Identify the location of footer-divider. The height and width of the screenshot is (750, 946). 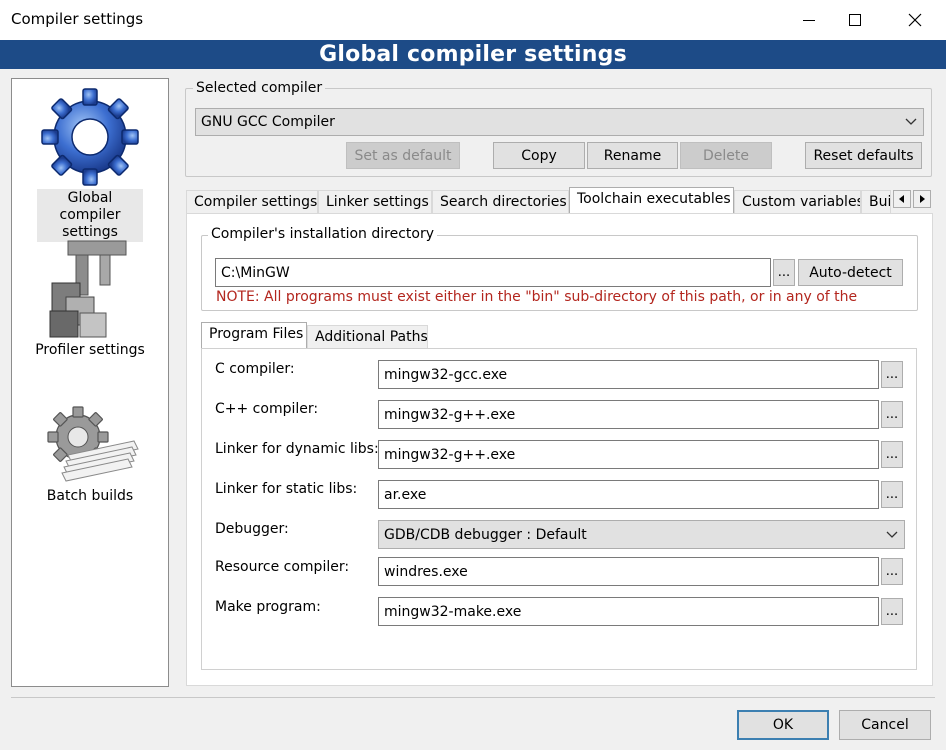
(473, 697).